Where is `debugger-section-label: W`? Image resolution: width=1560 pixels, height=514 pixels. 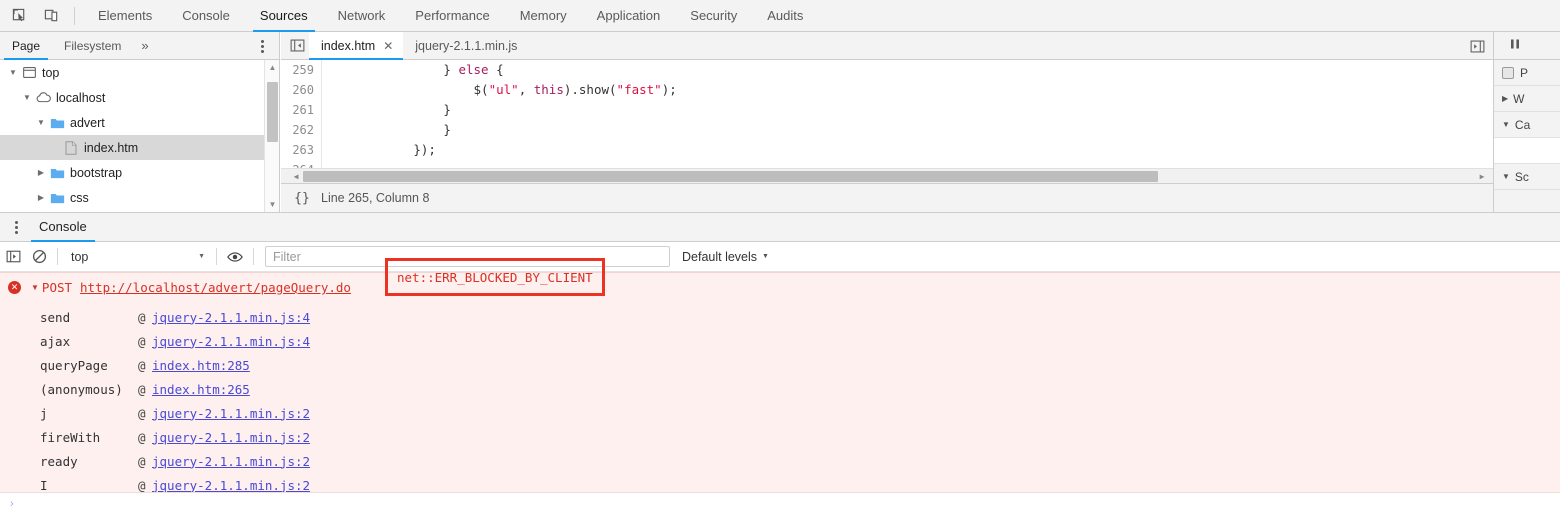
debugger-section-label: W is located at coordinates (1519, 98).